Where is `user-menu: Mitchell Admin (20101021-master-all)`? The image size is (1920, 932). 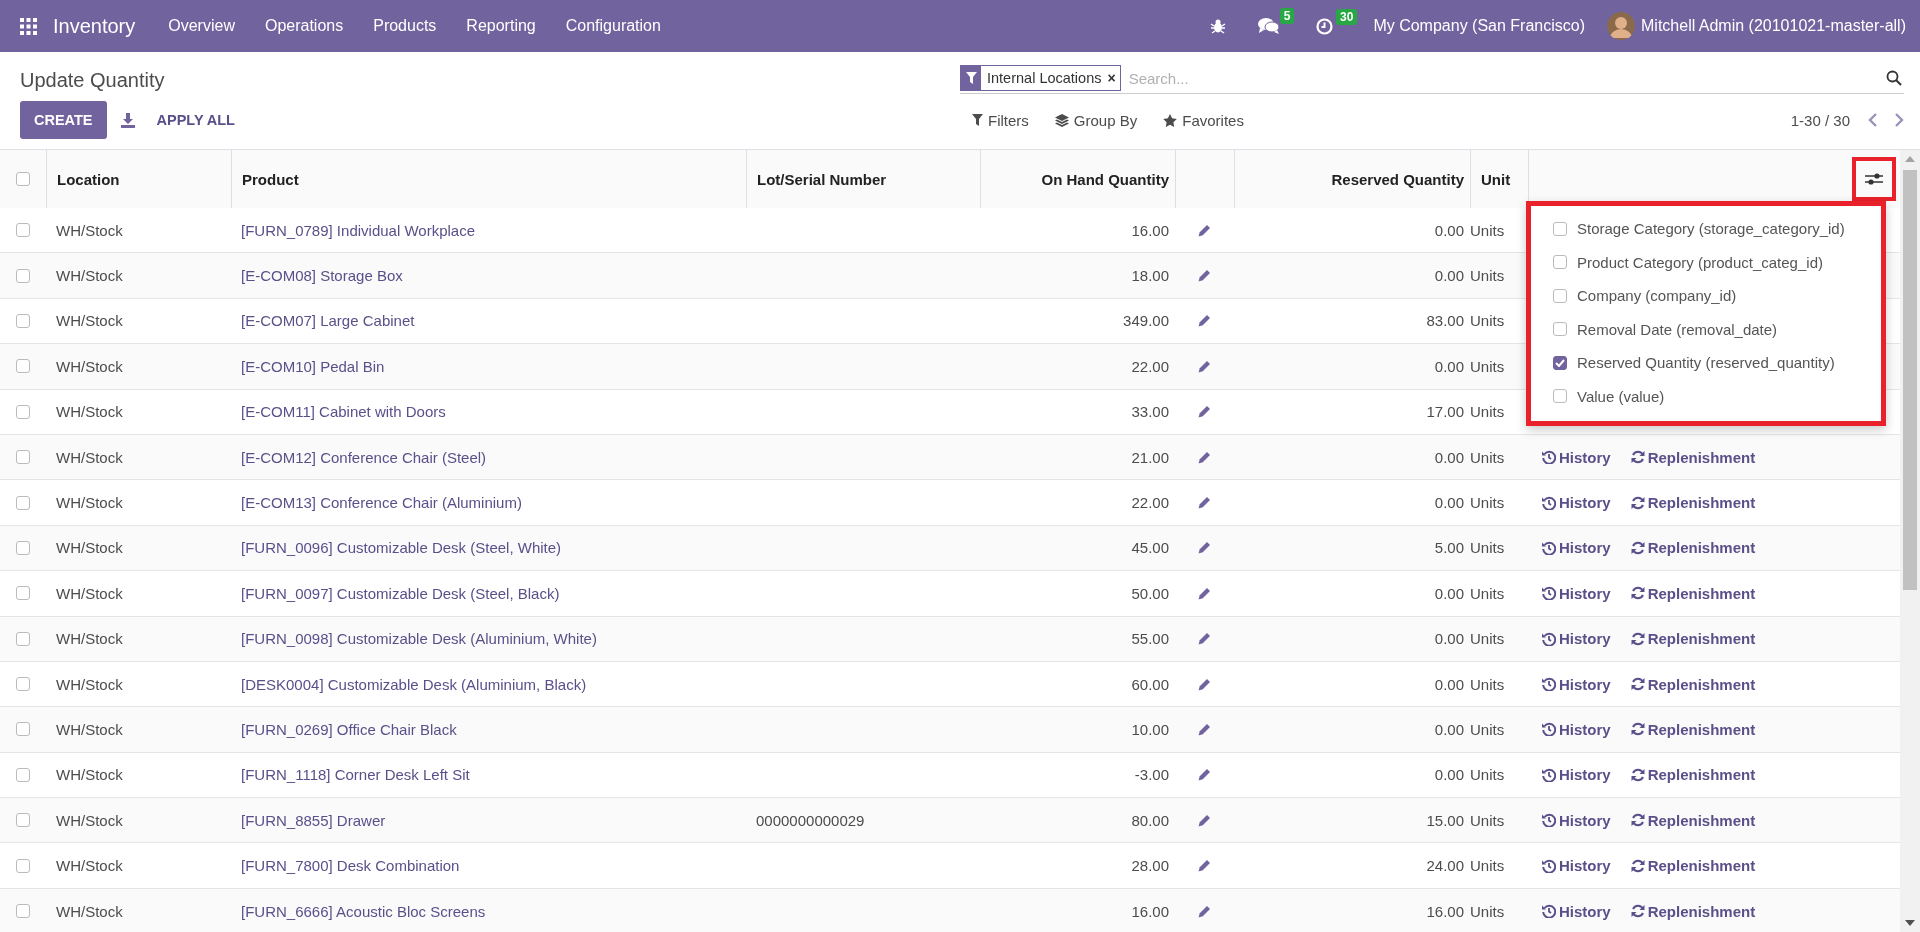 user-menu: Mitchell Admin (20101021-master-all) is located at coordinates (1773, 26).